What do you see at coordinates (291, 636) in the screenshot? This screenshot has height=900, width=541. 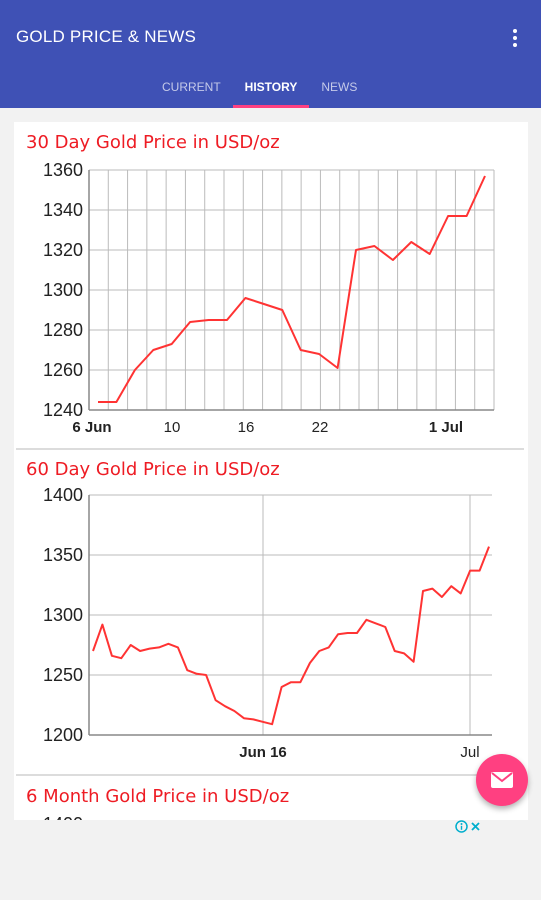 I see `price-line` at bounding box center [291, 636].